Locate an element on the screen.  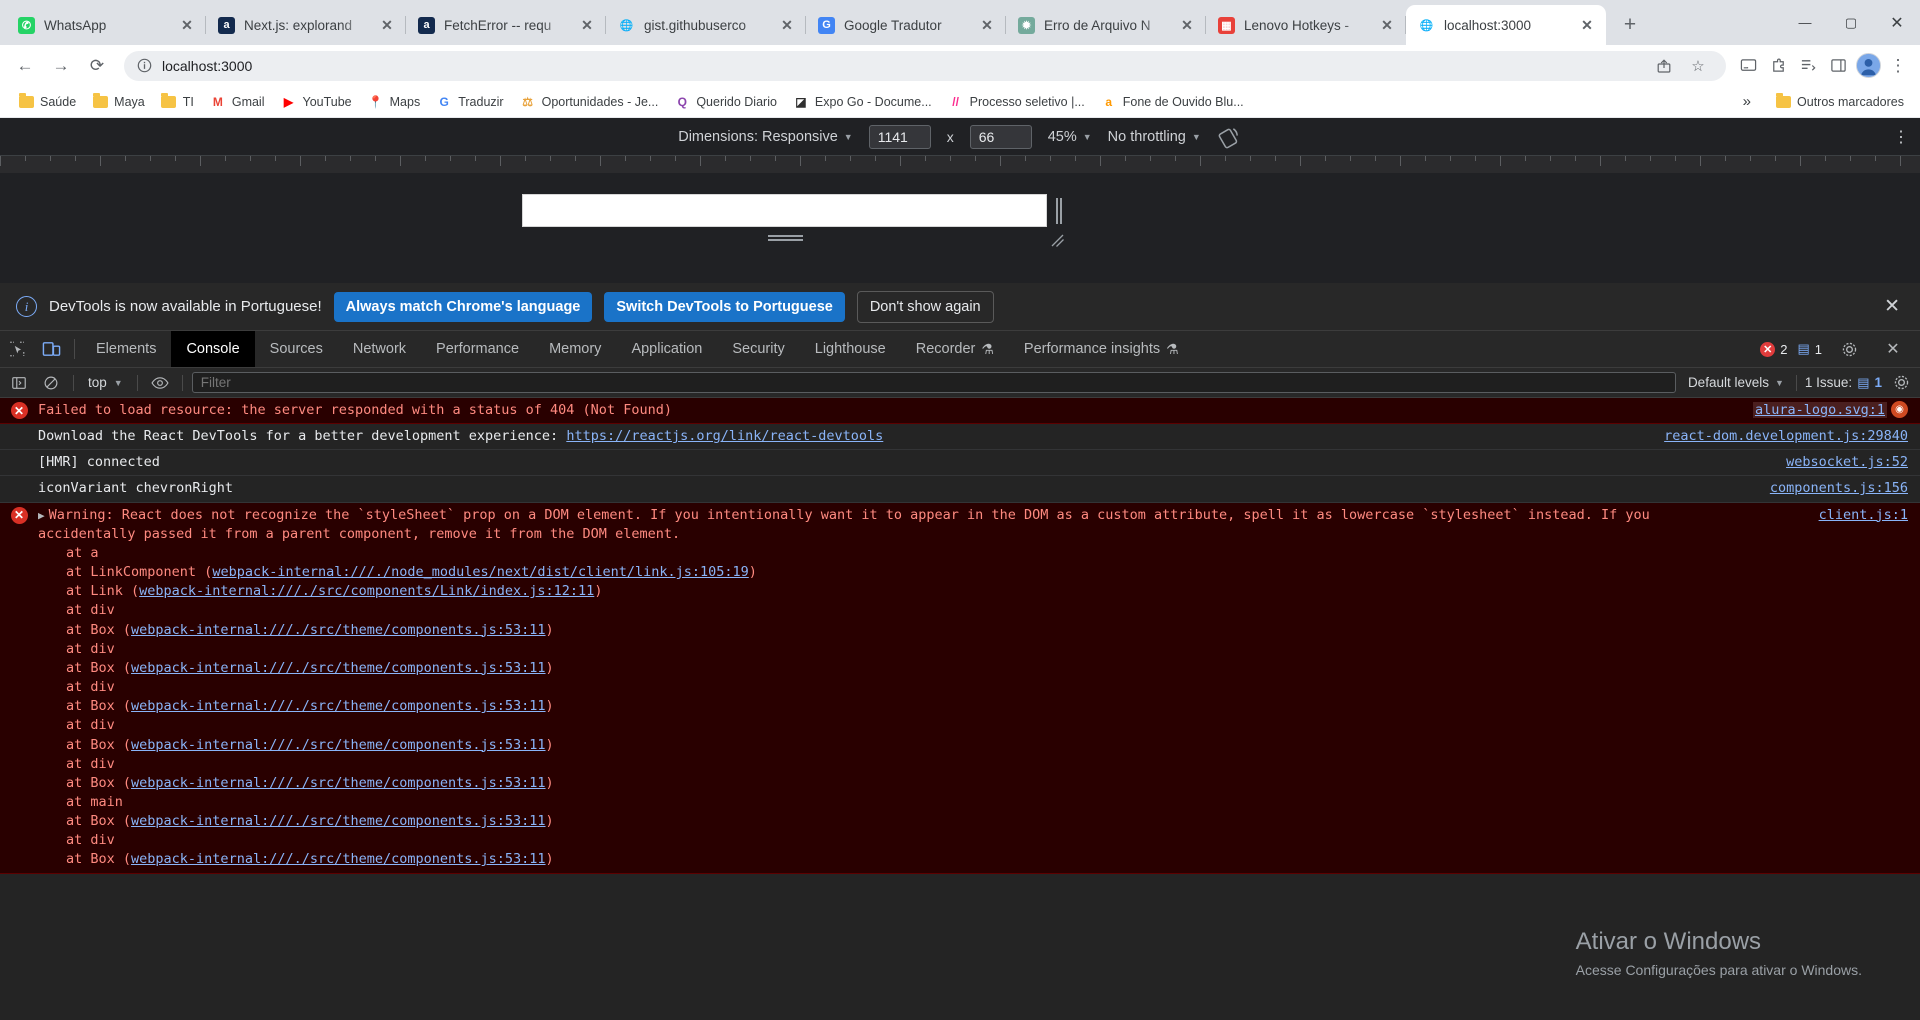
devtools-tab-elements: Elements is located at coordinates (126, 349).